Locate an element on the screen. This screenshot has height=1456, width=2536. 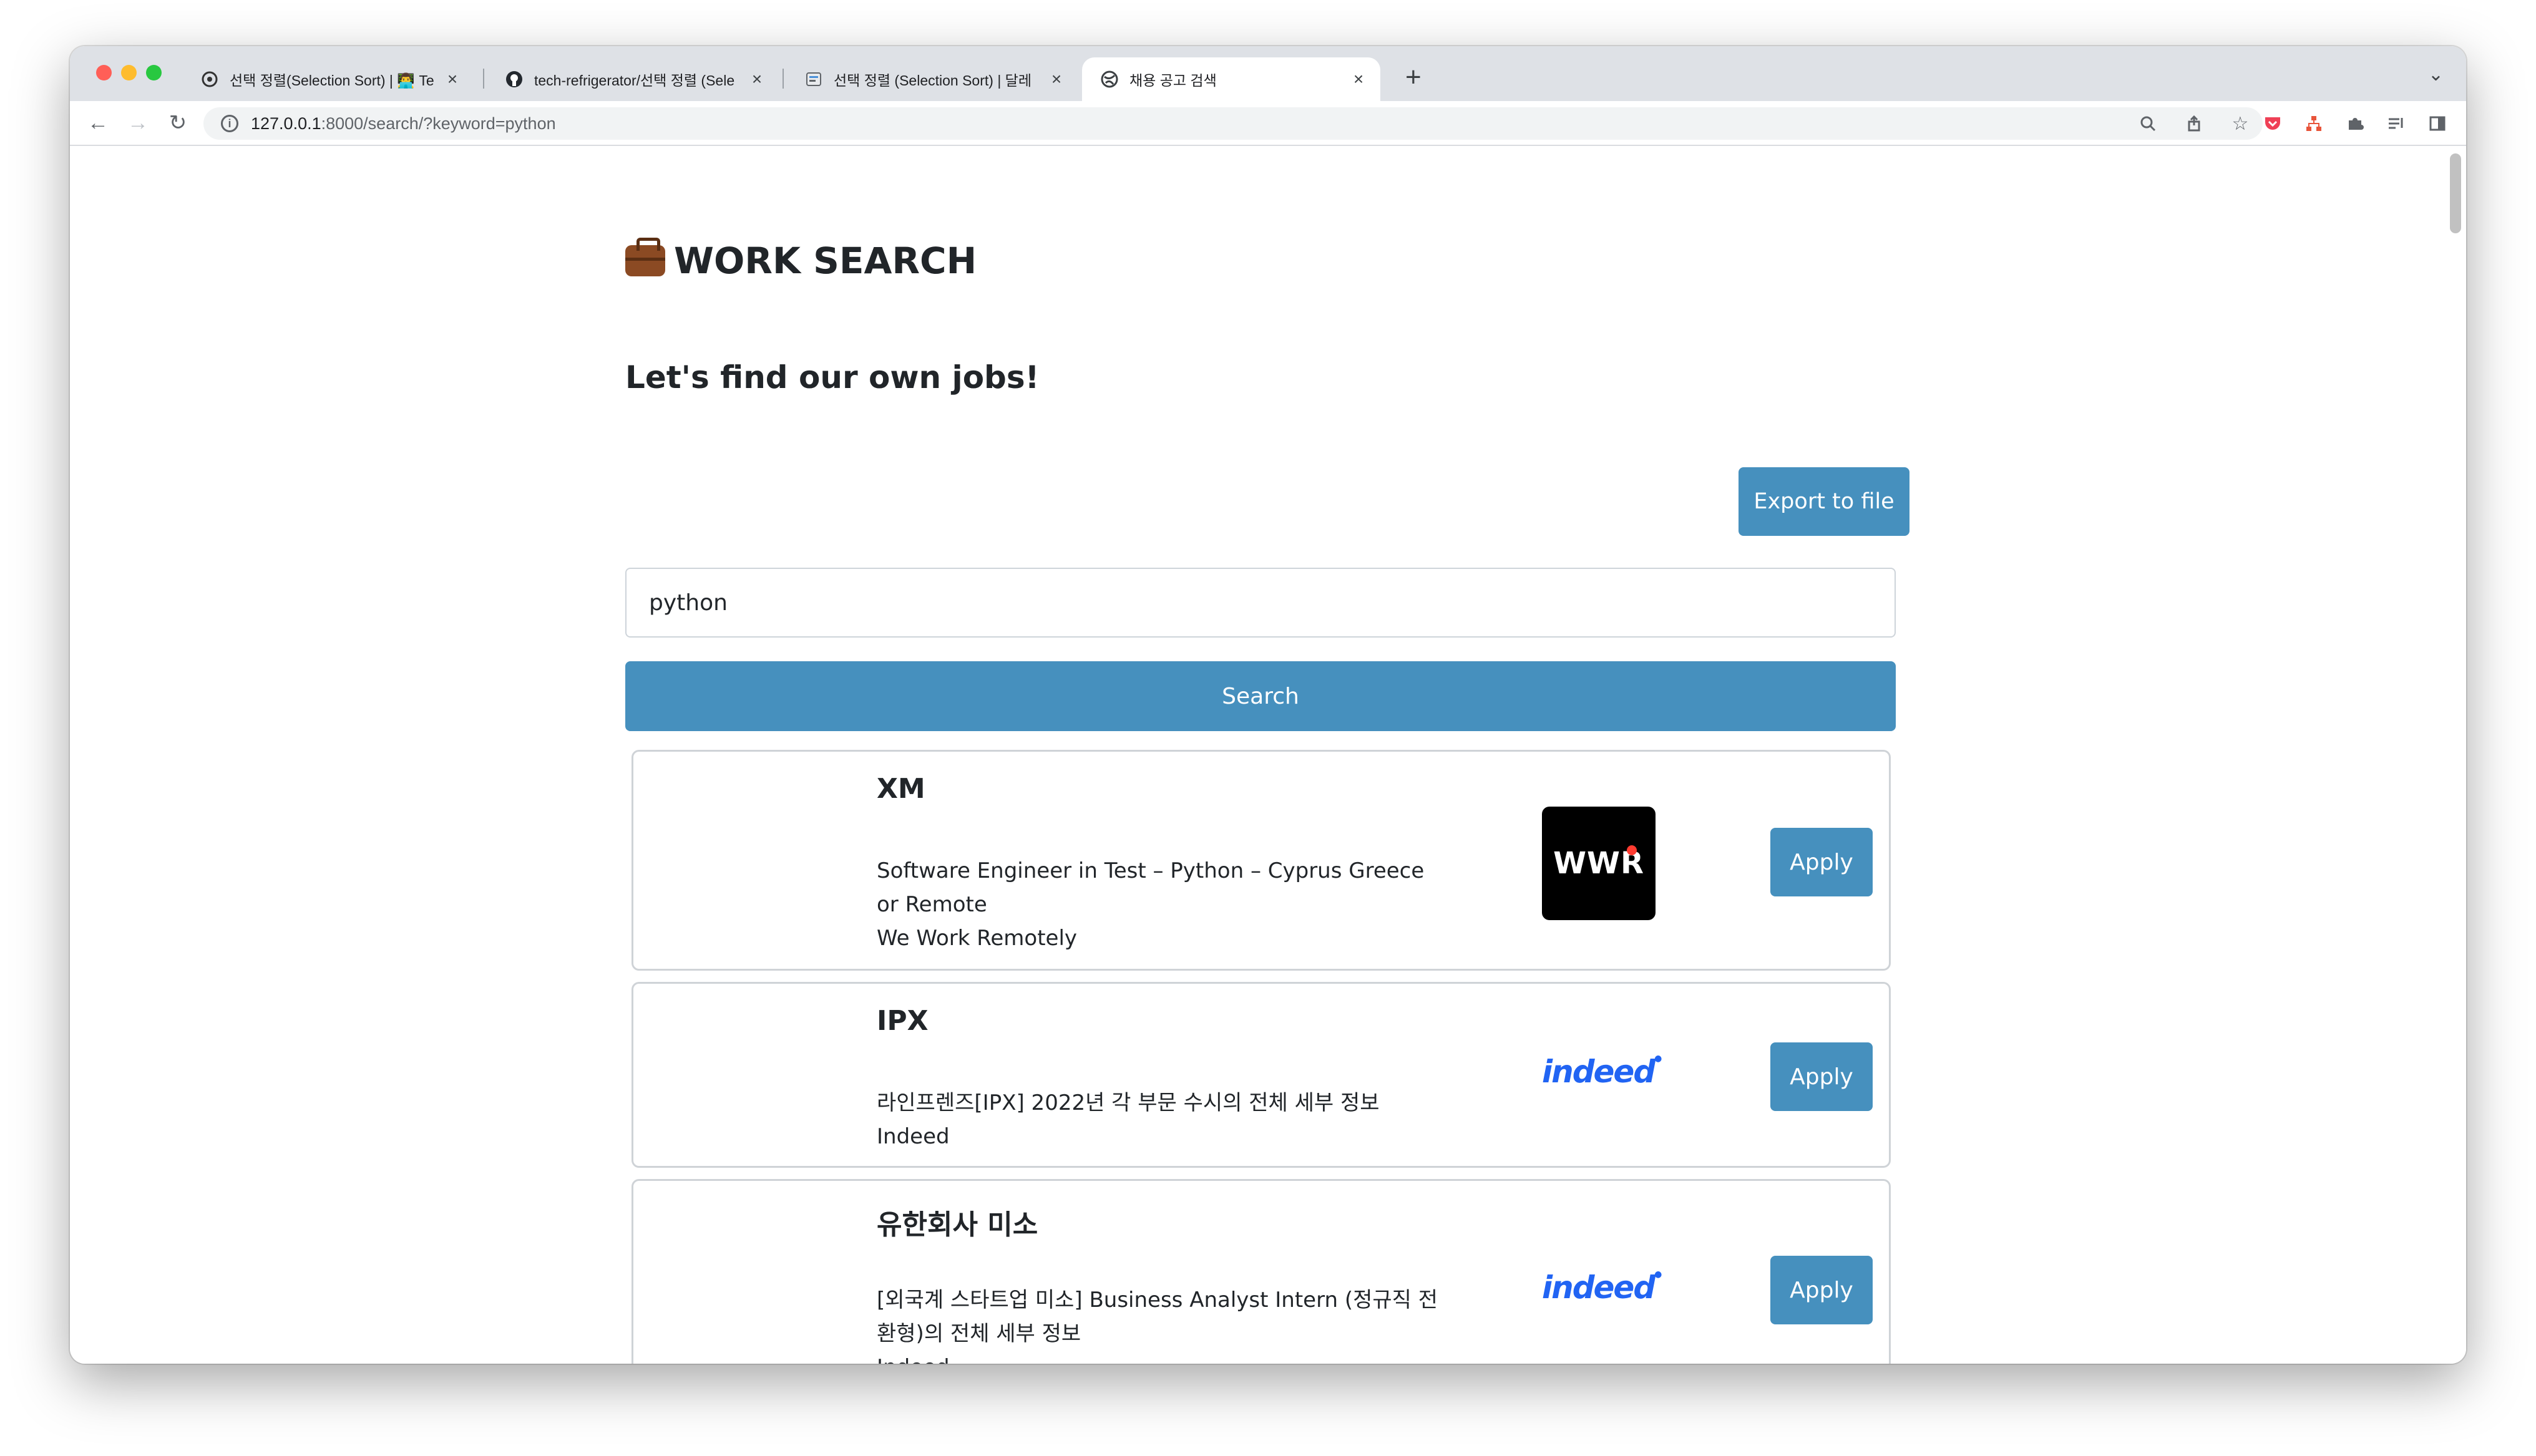
new-tab-button: + is located at coordinates (1413, 77).